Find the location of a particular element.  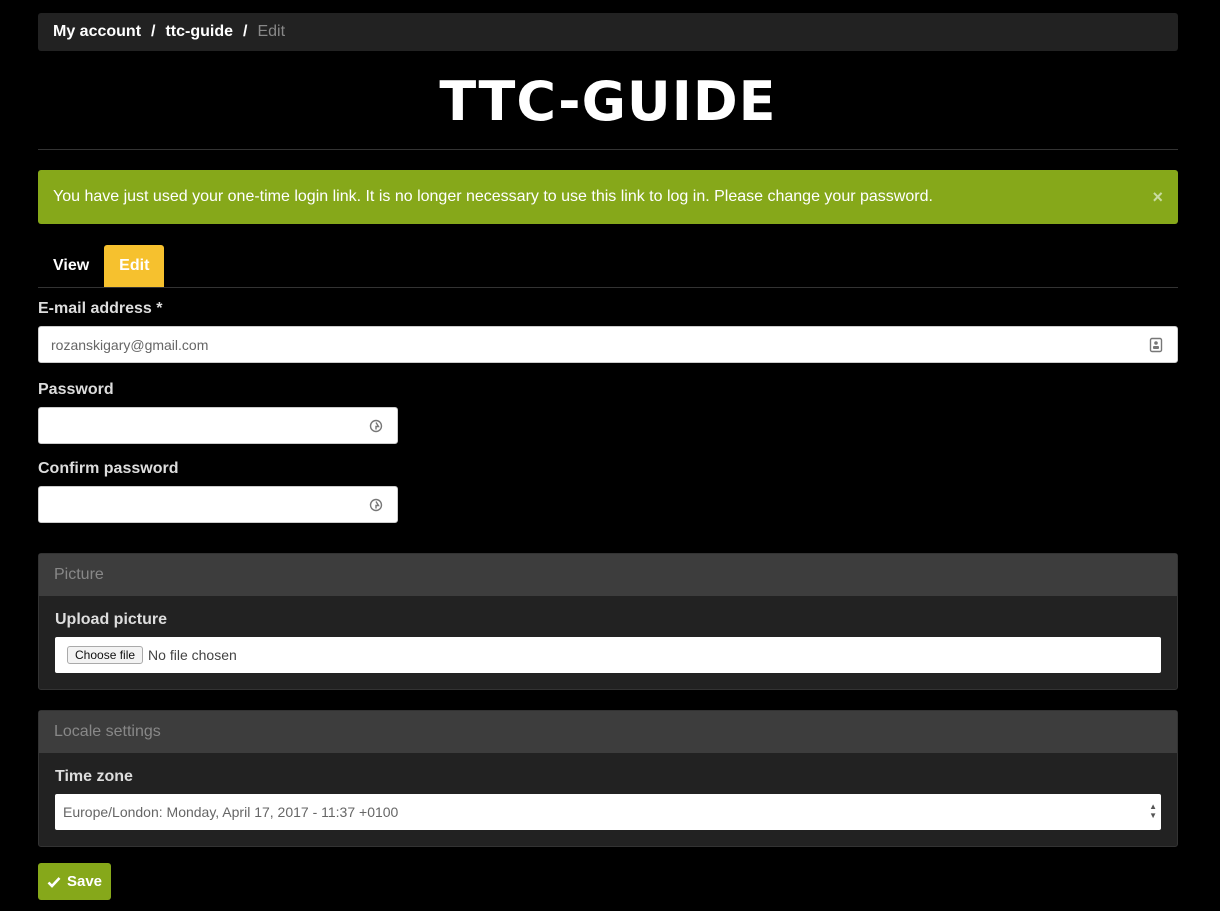

email-label: E-mail address * is located at coordinates (608, 309).